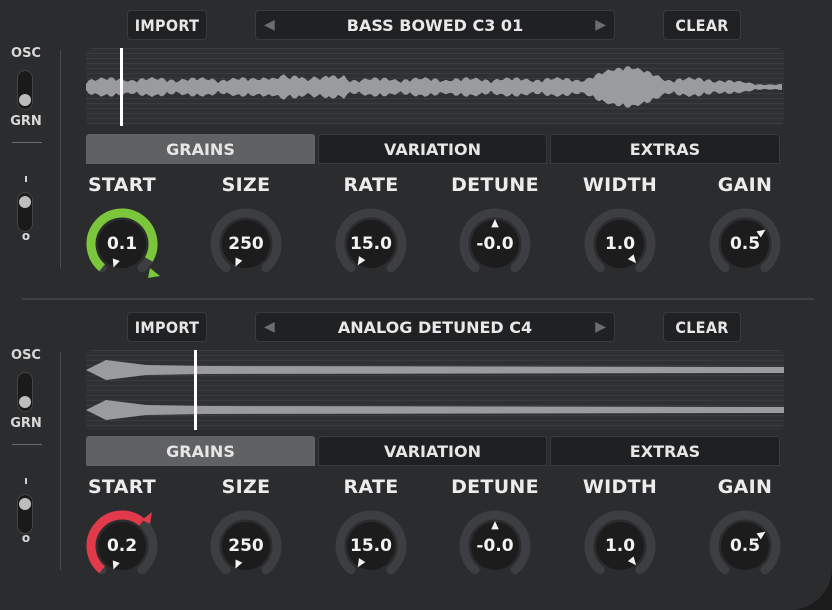 Image resolution: width=832 pixels, height=610 pixels. I want to click on knob-start: 0.2, so click(122, 546).